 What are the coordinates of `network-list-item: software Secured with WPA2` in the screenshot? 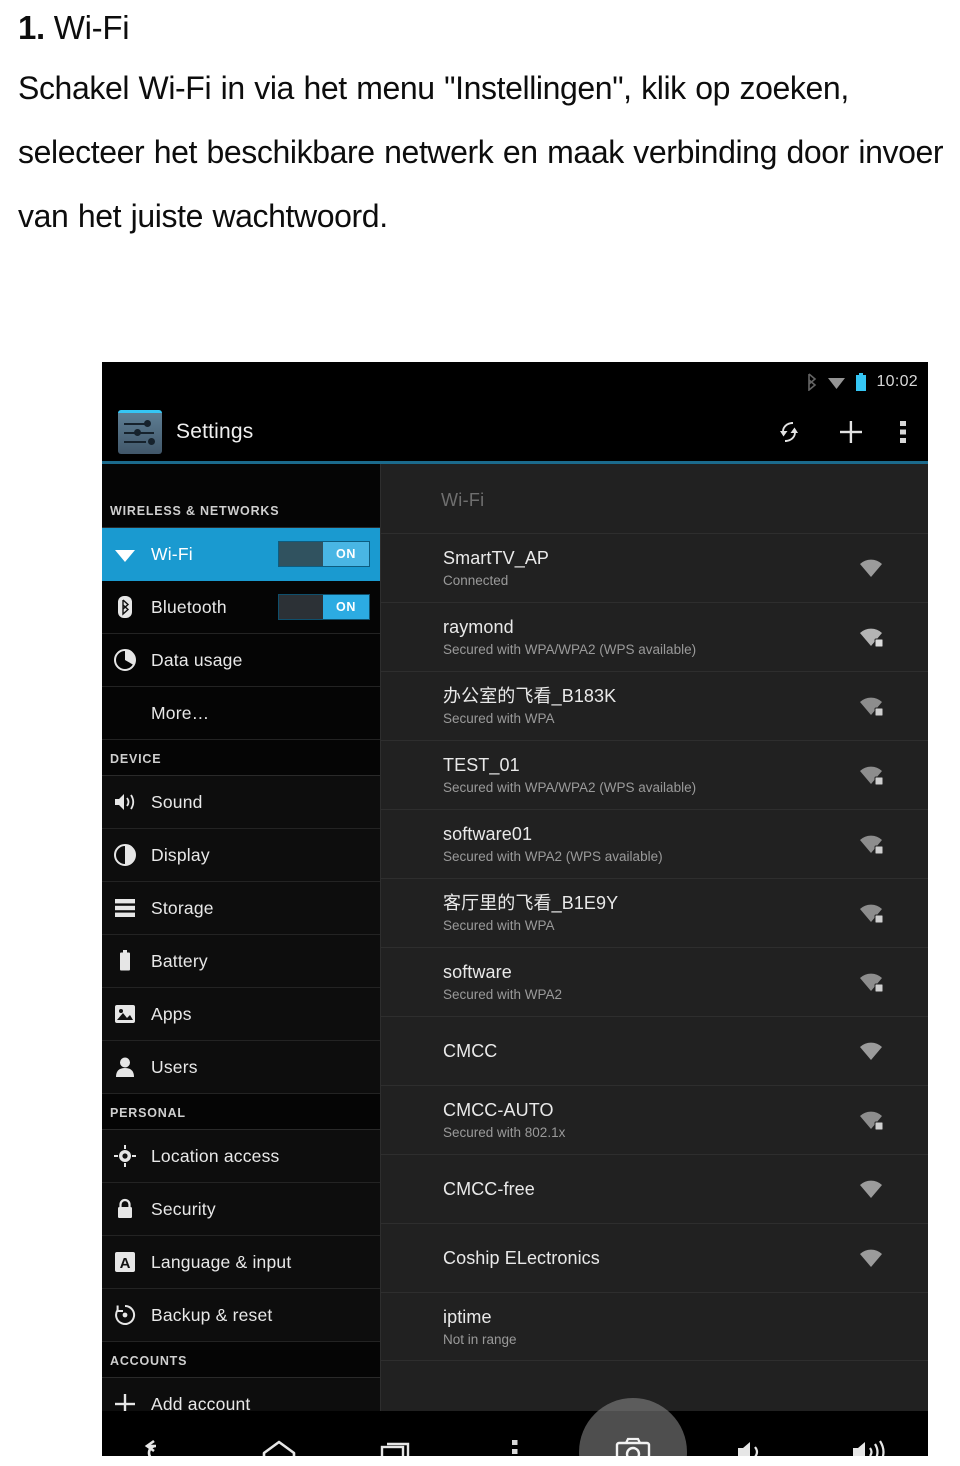 It's located at (654, 981).